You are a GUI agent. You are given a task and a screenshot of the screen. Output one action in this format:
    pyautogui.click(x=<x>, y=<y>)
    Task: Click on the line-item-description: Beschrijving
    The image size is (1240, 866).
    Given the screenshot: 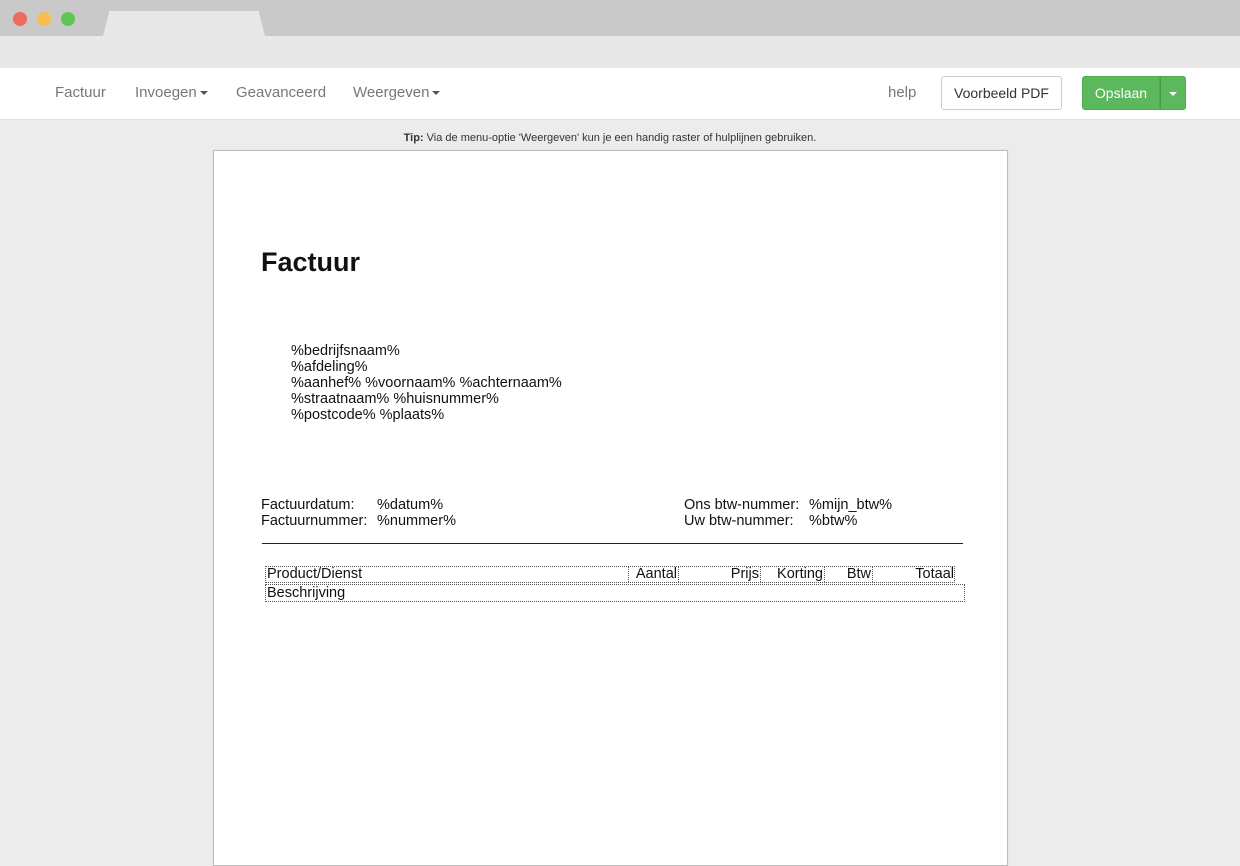 What is the action you would take?
    pyautogui.click(x=615, y=593)
    